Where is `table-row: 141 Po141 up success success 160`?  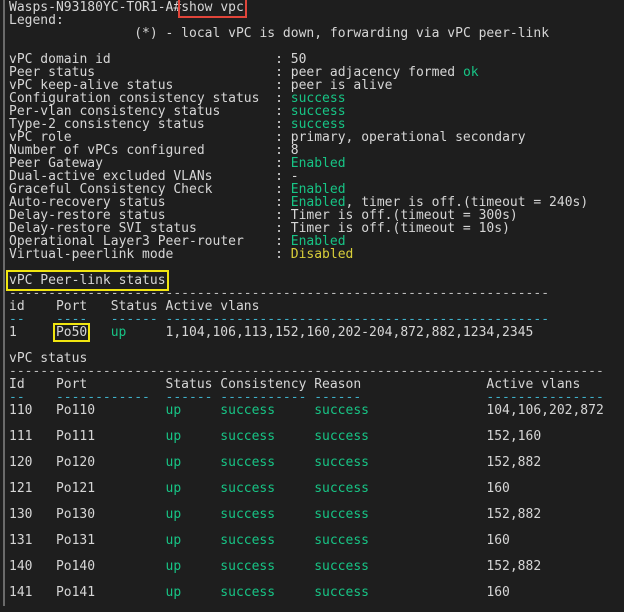 table-row: 141 Po141 up success success 160 is located at coordinates (316, 599).